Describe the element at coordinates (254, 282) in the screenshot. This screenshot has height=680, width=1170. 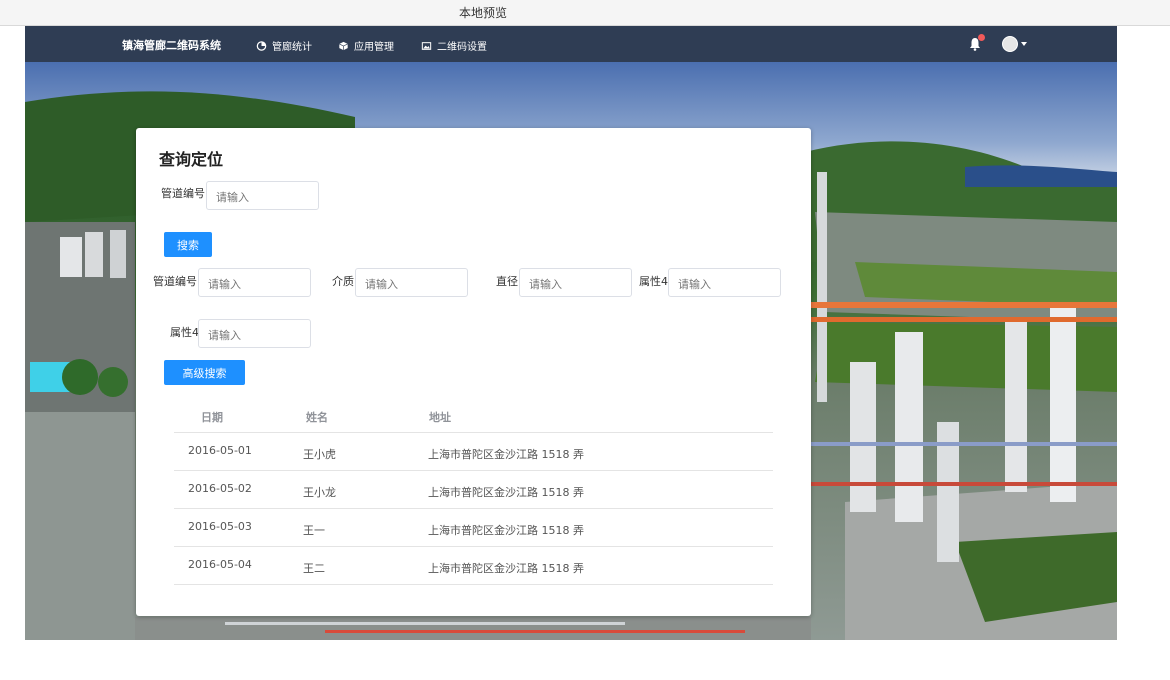
I see `adv-pipe-number-input` at that location.